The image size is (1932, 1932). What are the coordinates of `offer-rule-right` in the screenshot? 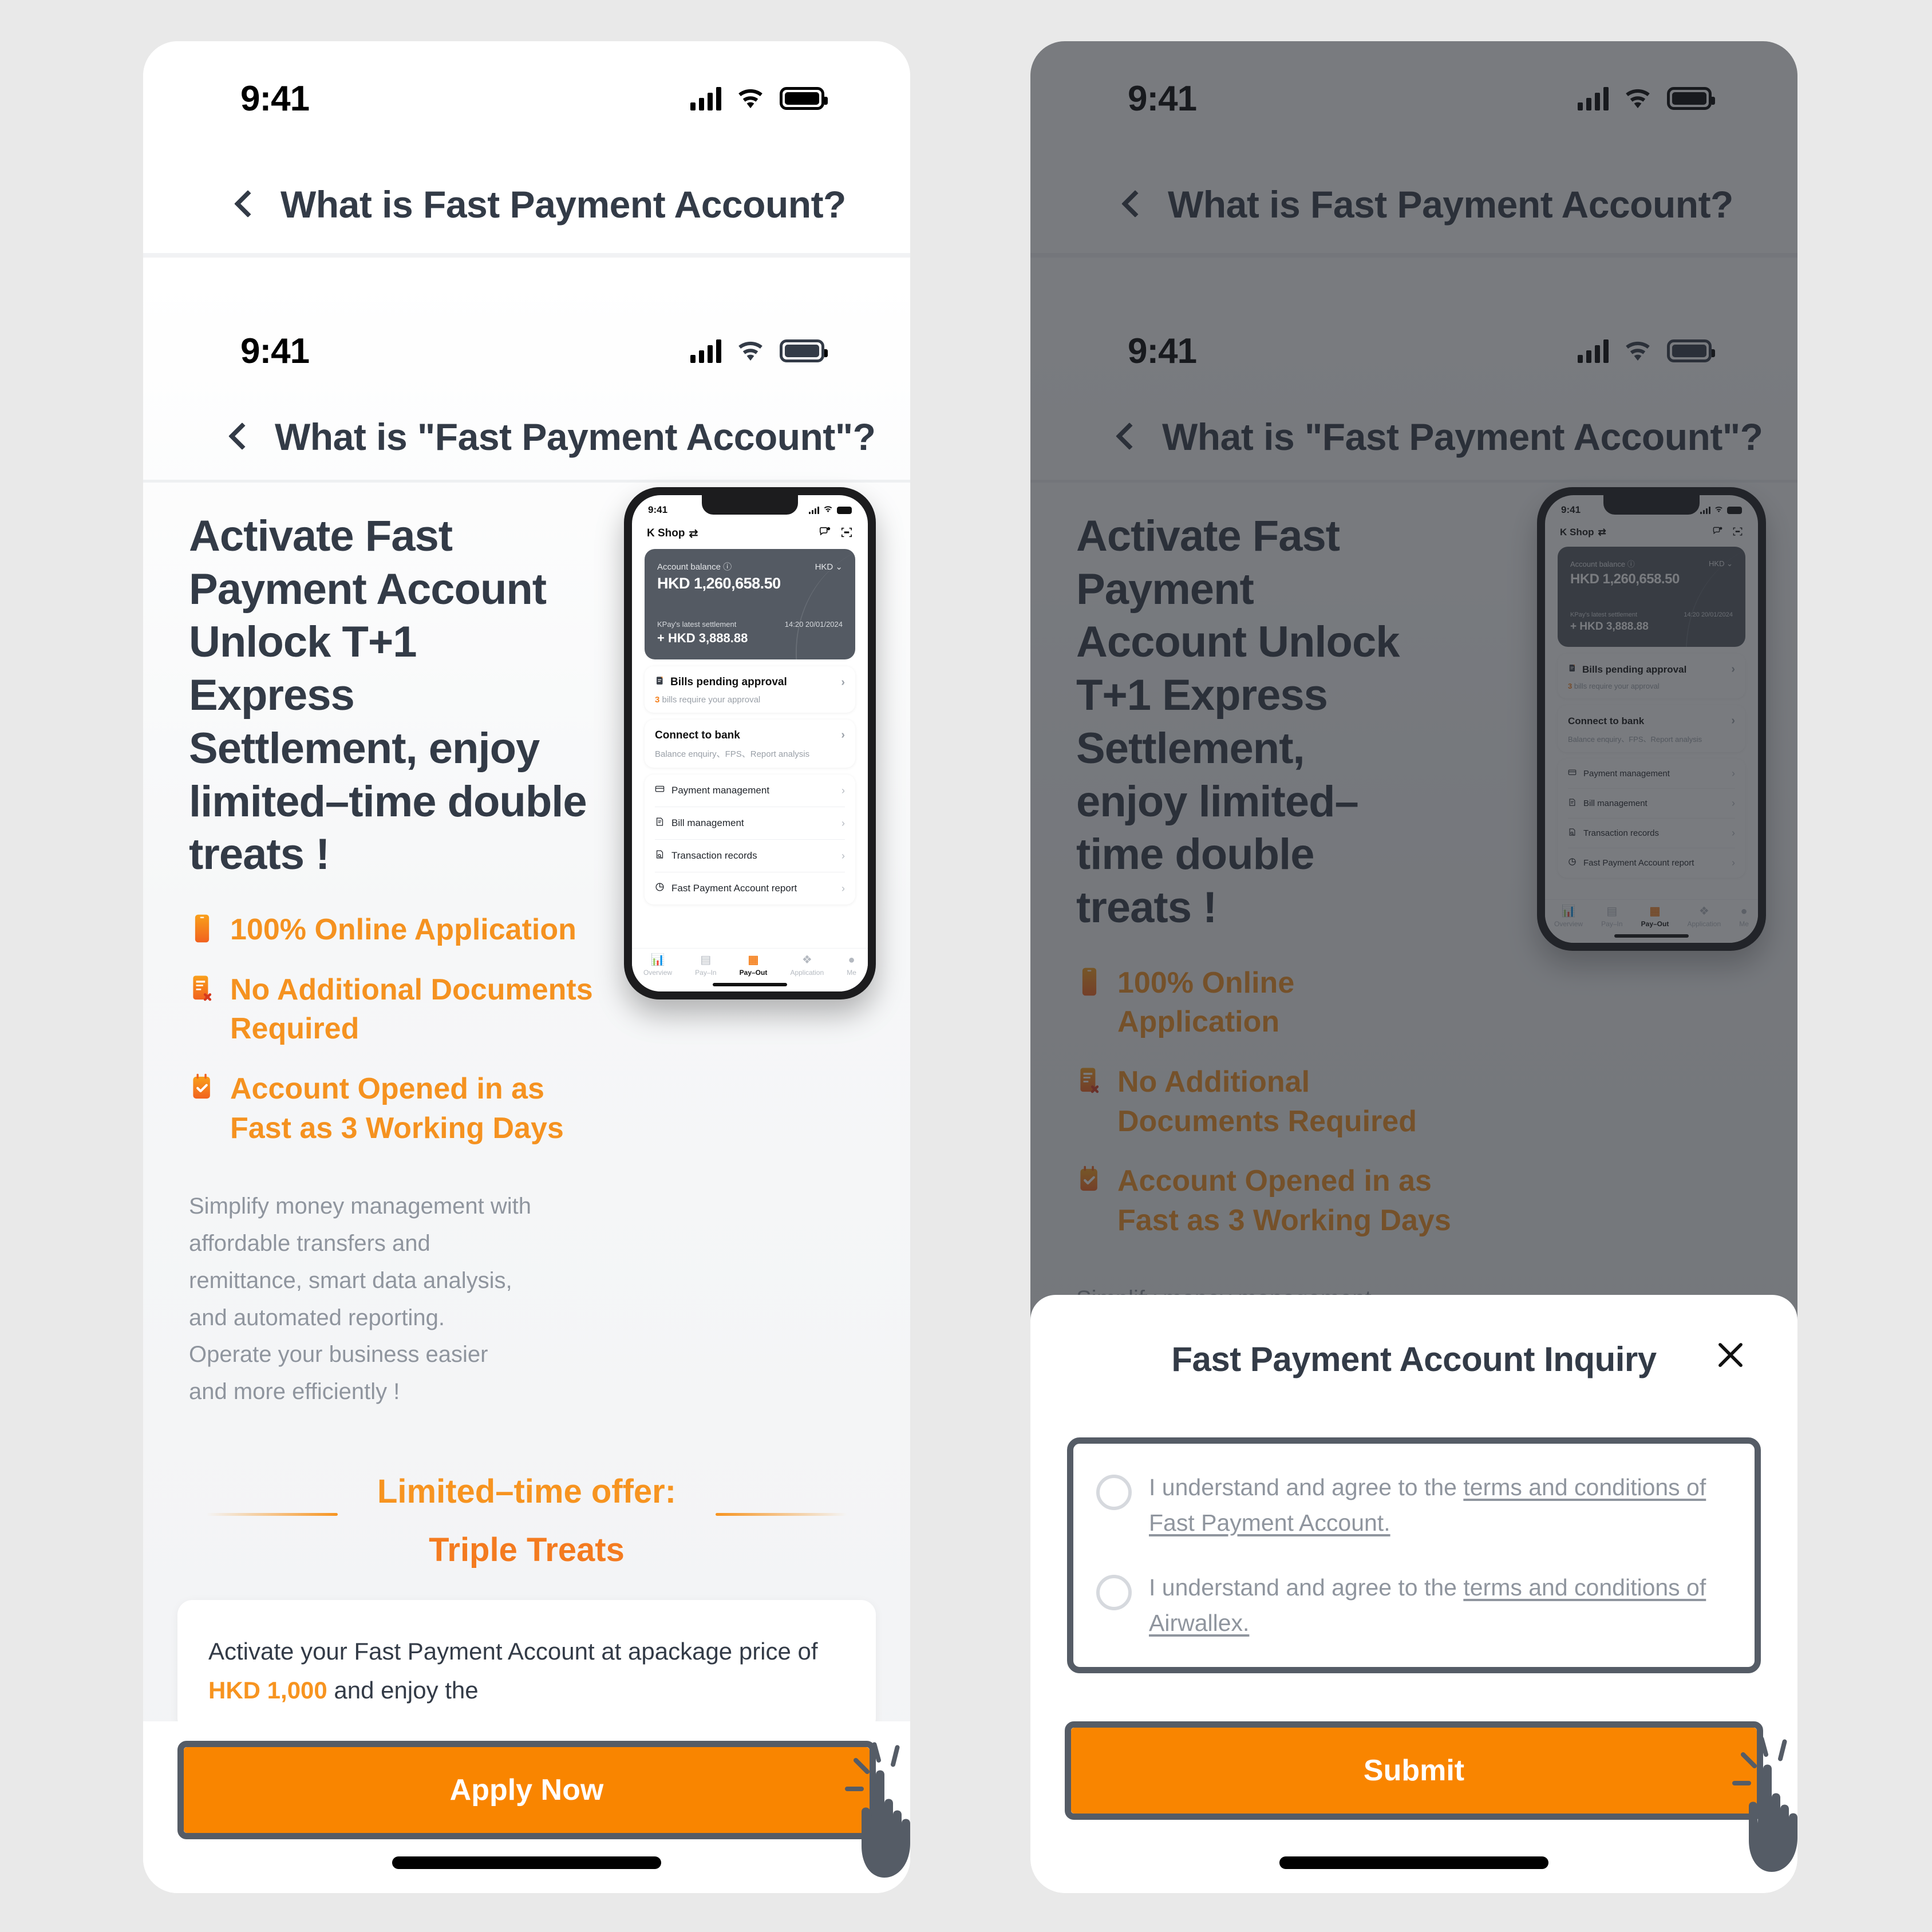 It's located at (781, 1514).